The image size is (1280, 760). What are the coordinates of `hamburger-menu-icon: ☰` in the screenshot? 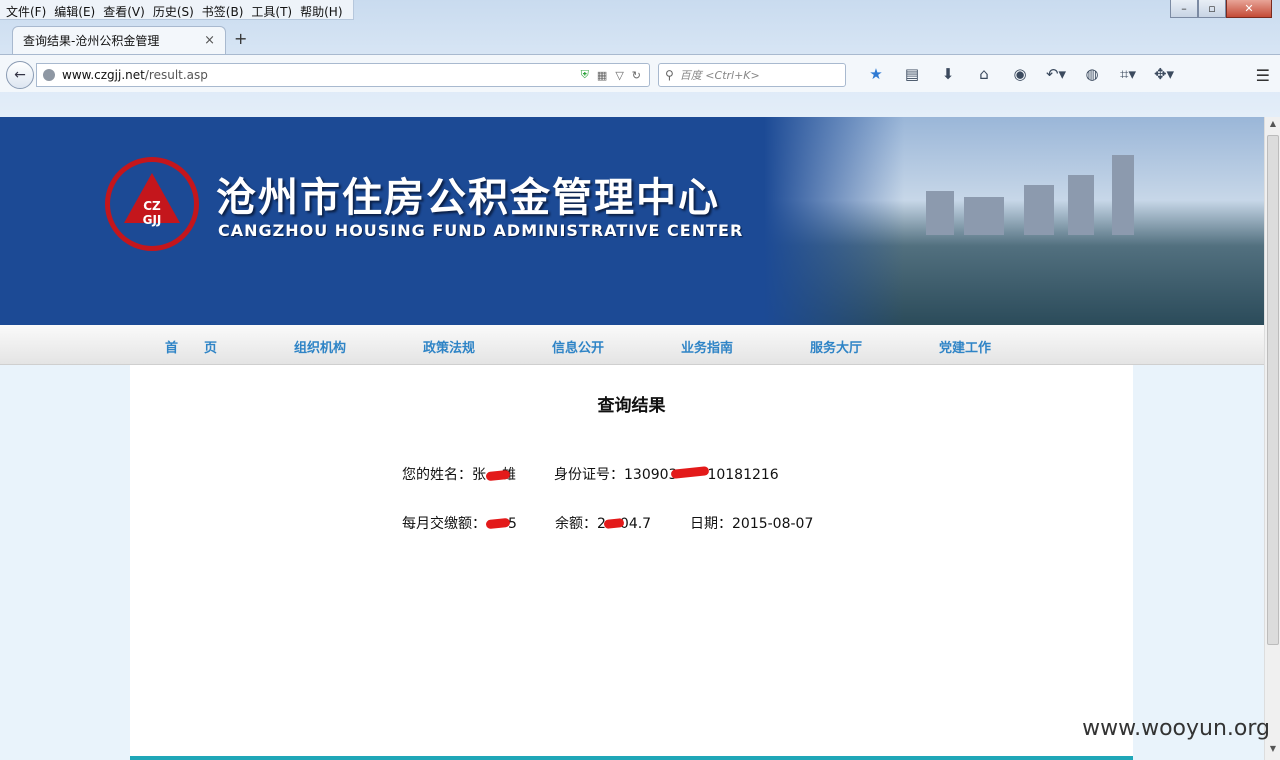 It's located at (1263, 75).